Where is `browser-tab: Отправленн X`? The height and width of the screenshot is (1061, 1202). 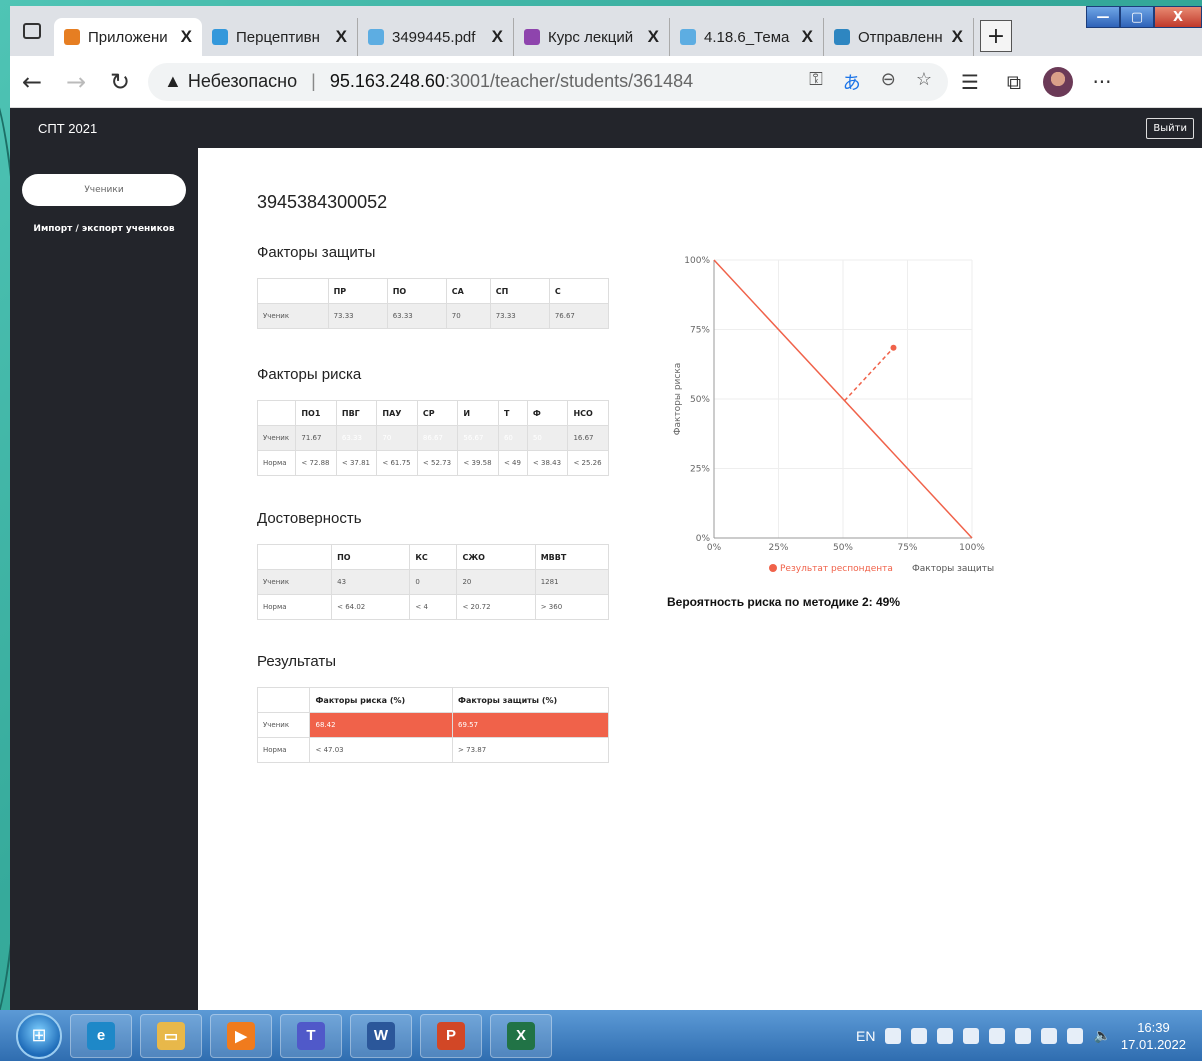
browser-tab: Отправленн X is located at coordinates (899, 37).